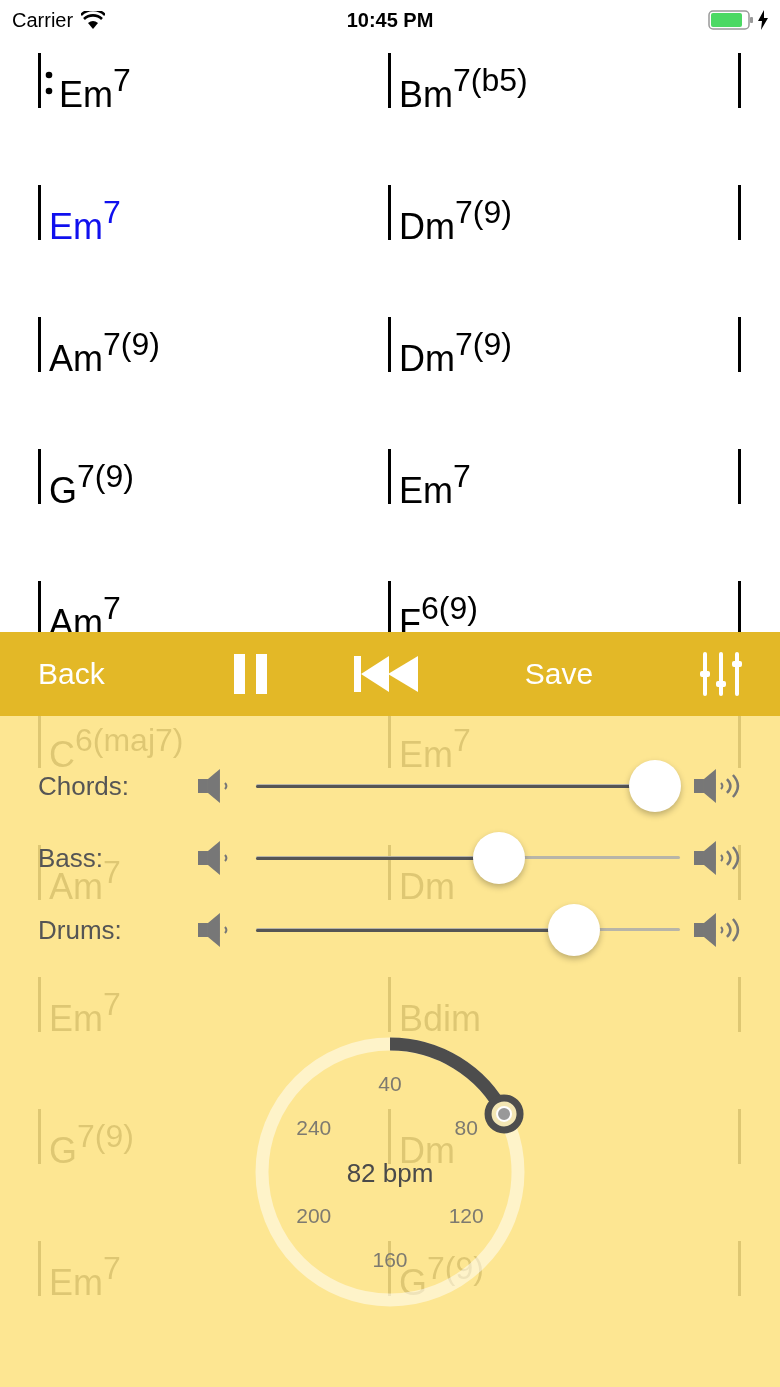 This screenshot has height=1387, width=780. What do you see at coordinates (559, 674) in the screenshot?
I see `save-button: Save` at bounding box center [559, 674].